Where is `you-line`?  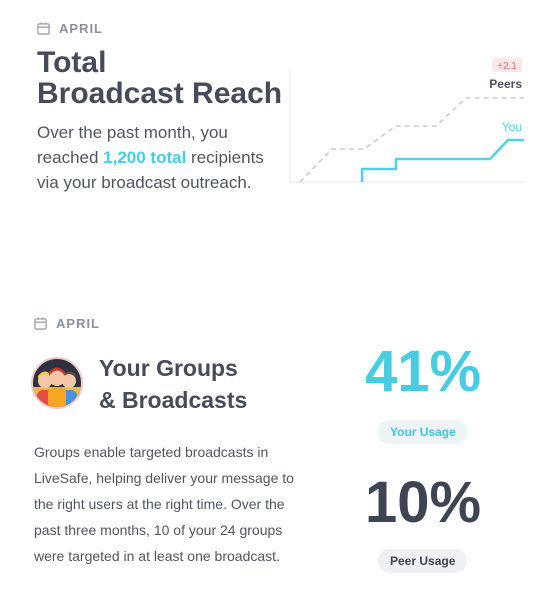 you-line is located at coordinates (442, 160).